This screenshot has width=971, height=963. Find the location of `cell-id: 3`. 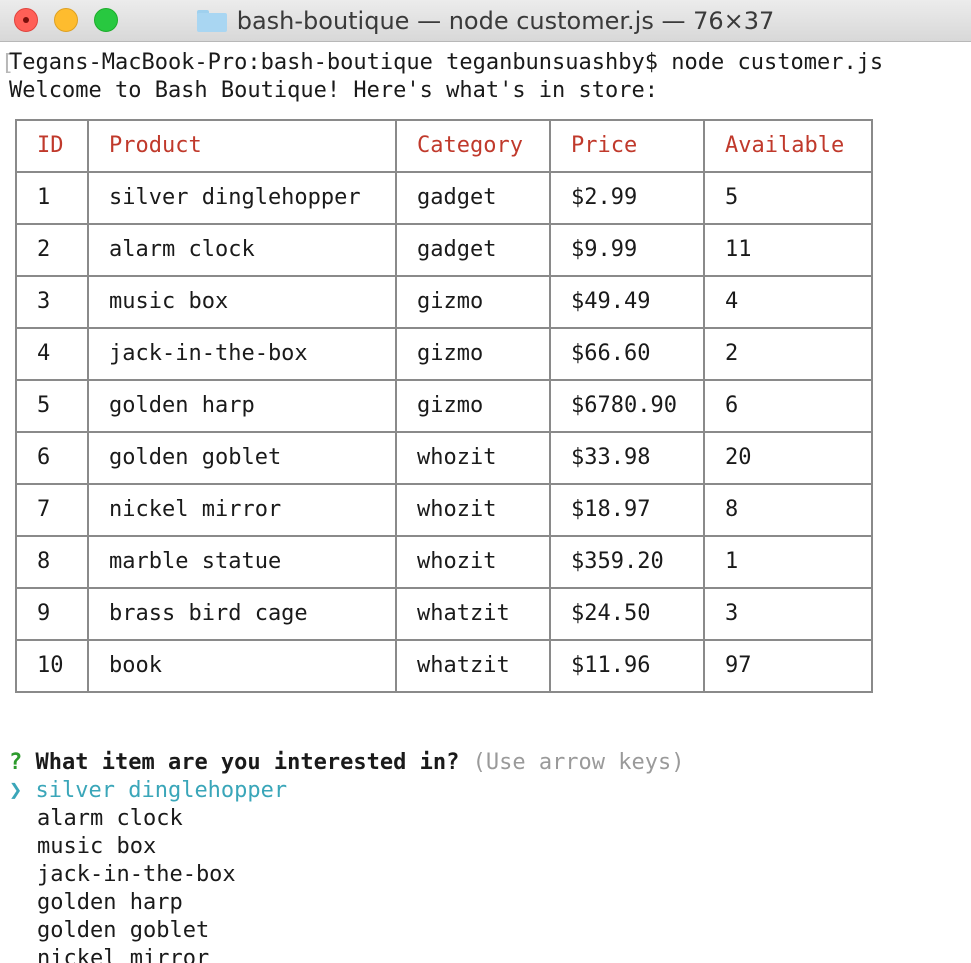

cell-id: 3 is located at coordinates (52, 302).